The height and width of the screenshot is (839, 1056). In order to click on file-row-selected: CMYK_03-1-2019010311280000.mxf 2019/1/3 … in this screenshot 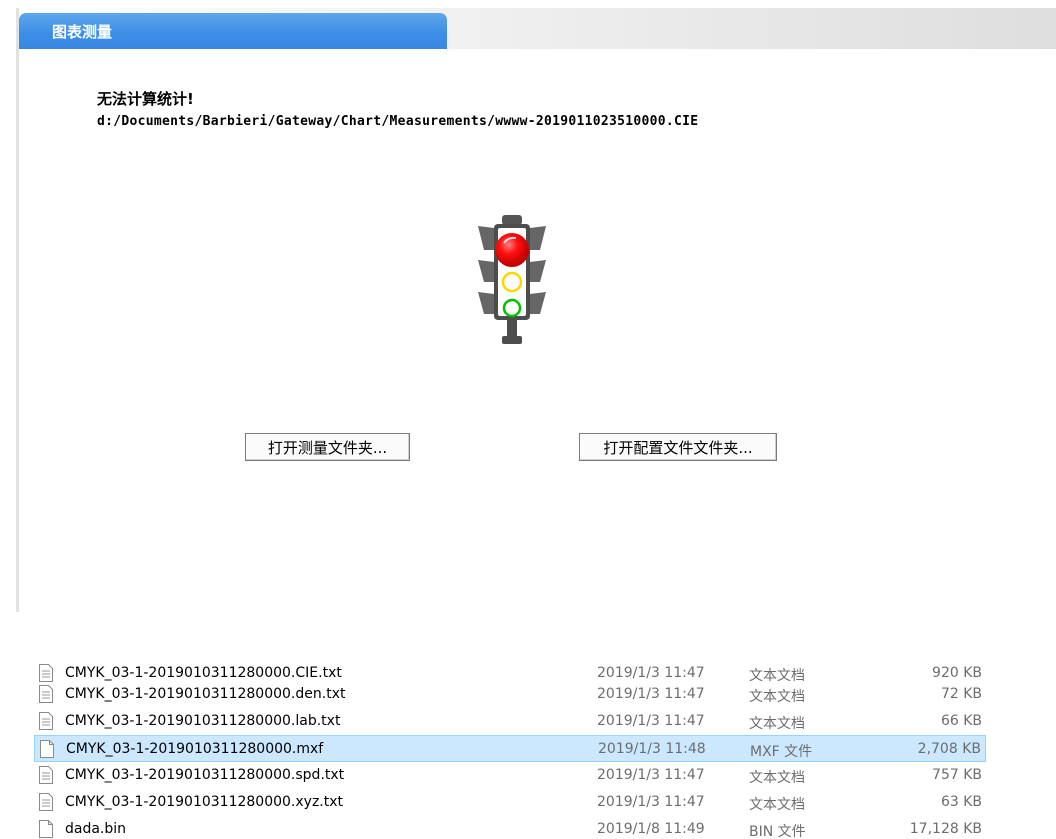, I will do `click(510, 748)`.